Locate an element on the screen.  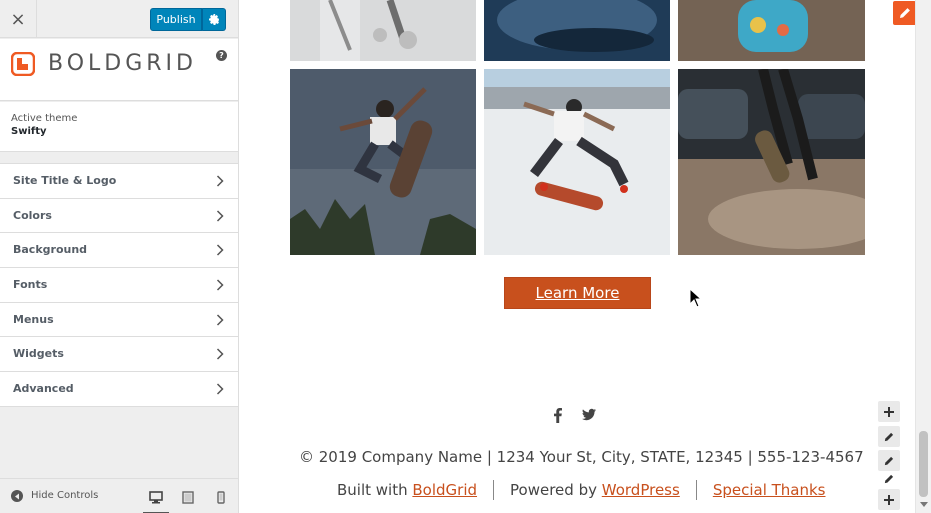
add-section-button is located at coordinates (889, 411).